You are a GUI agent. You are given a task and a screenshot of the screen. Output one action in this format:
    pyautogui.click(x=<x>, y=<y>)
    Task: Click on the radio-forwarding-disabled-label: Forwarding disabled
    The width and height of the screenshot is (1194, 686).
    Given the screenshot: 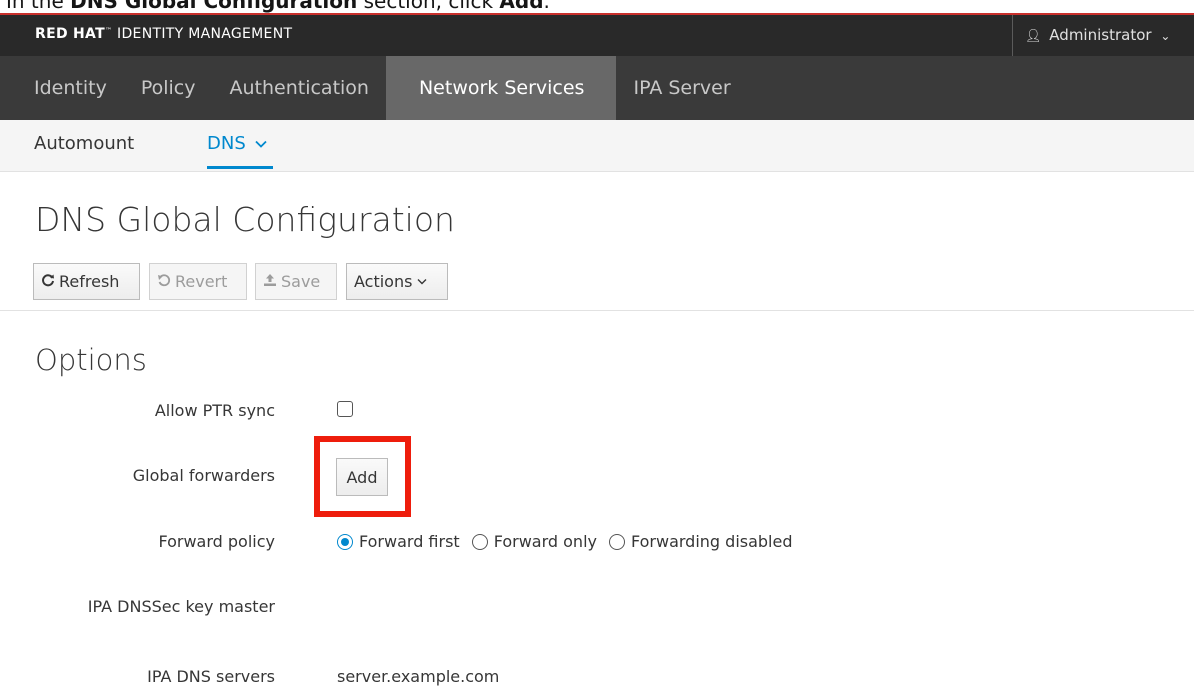 What is the action you would take?
    pyautogui.click(x=712, y=541)
    